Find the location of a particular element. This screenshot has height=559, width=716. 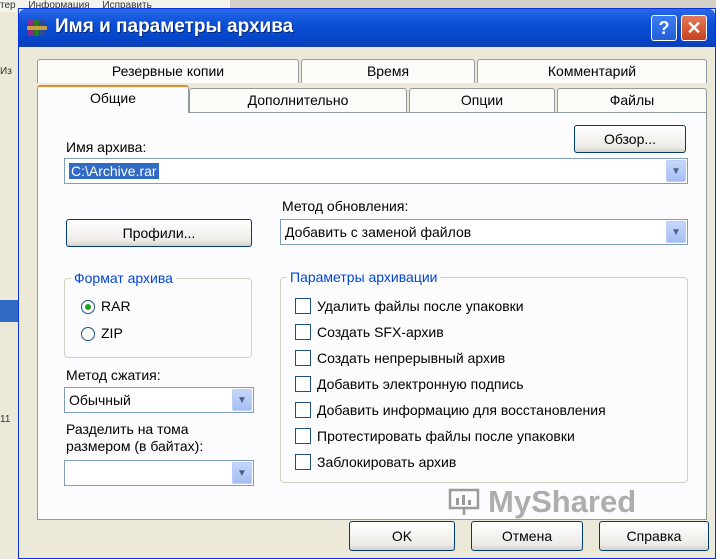

checkbox-lock-archive is located at coordinates (303, 462).